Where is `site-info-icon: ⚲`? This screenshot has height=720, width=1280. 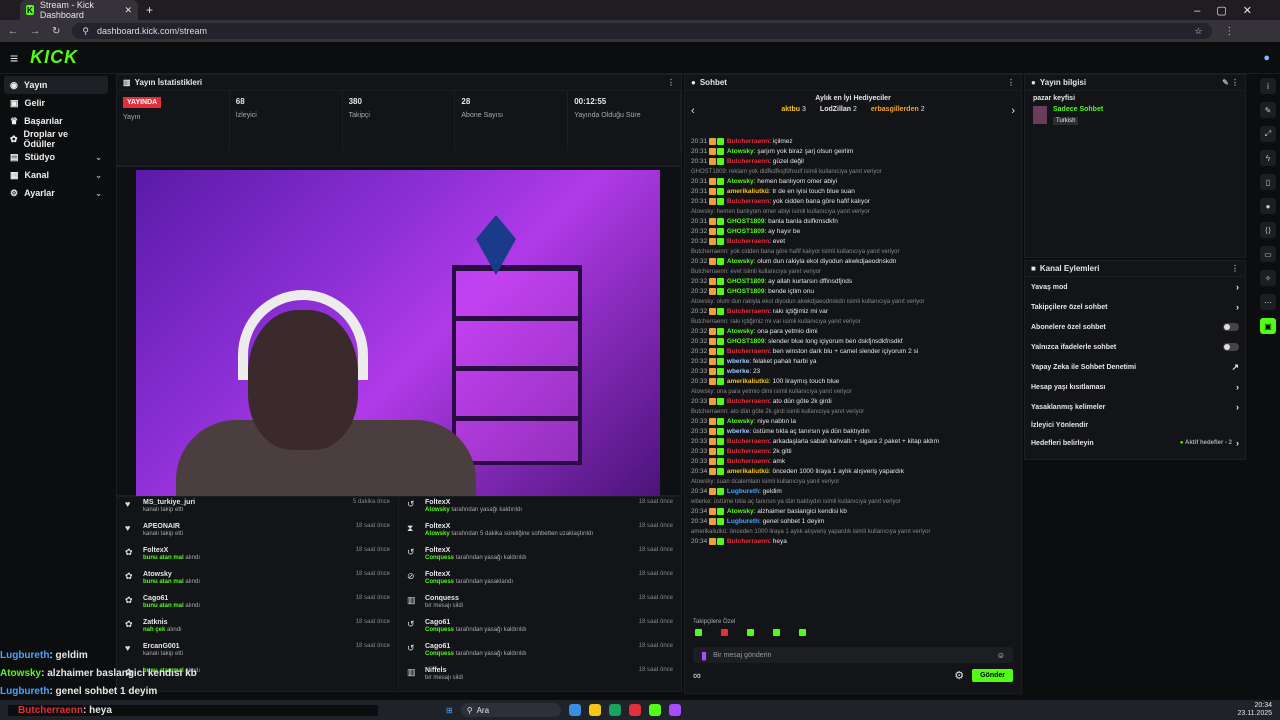 site-info-icon: ⚲ is located at coordinates (85, 31).